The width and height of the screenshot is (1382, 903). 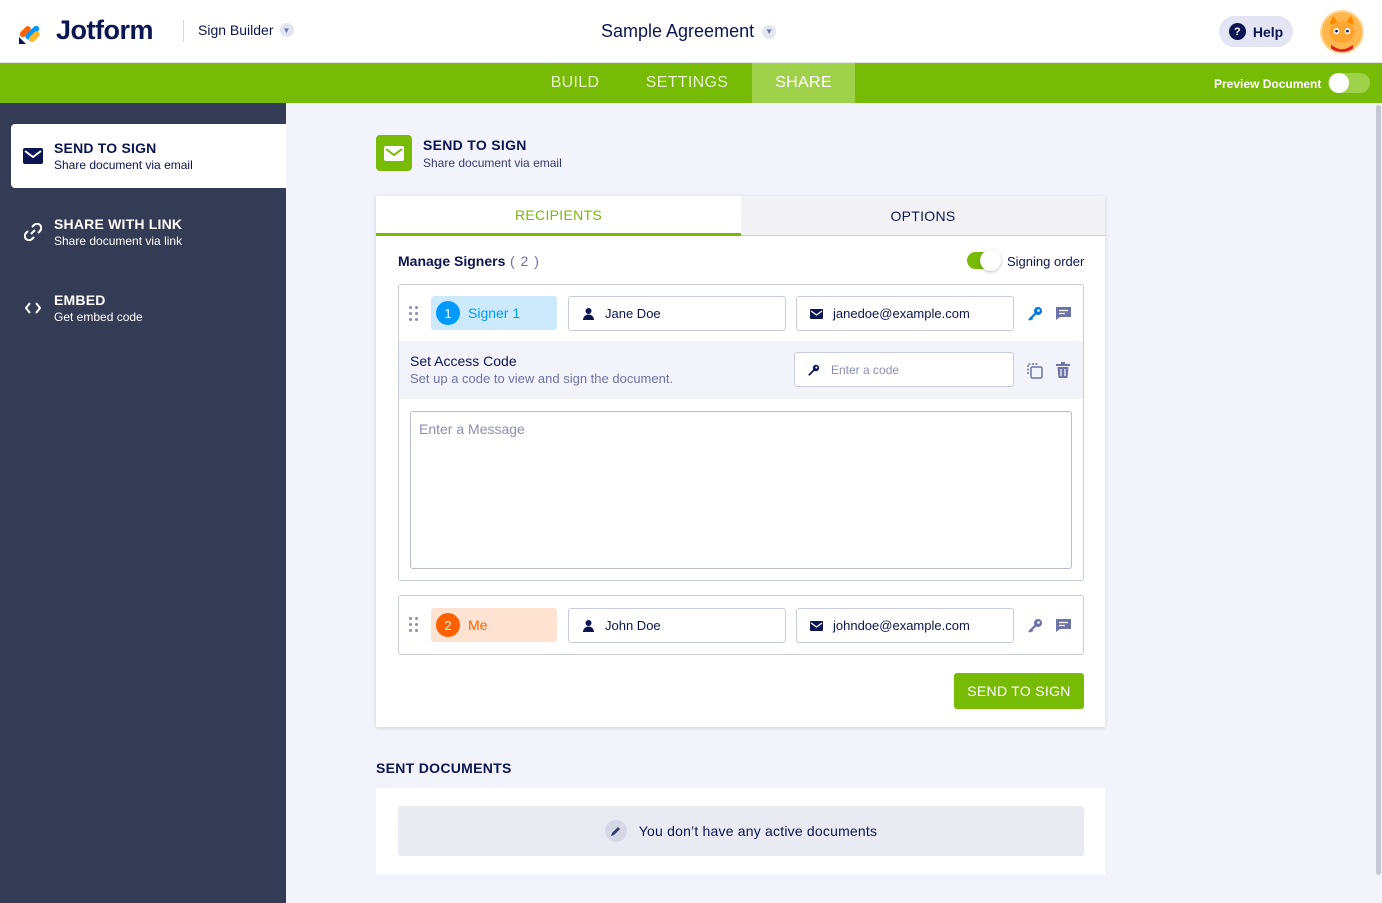 I want to click on tab-build: BUILD, so click(x=575, y=83).